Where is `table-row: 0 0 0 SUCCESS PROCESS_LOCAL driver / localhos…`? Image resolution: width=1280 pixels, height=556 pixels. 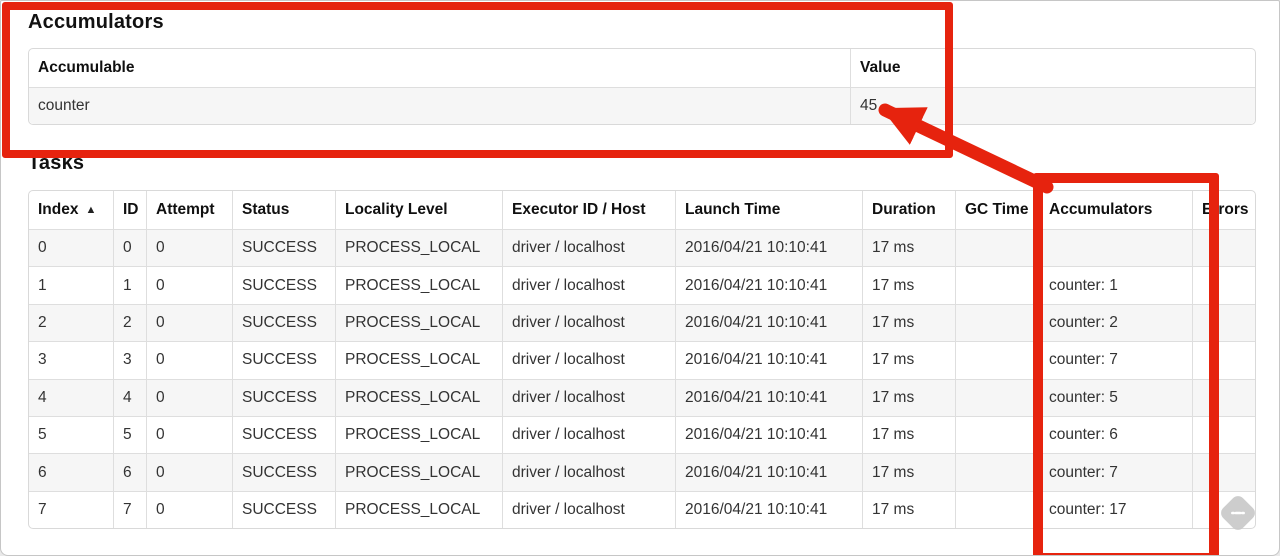
table-row: 0 0 0 SUCCESS PROCESS_LOCAL driver / localhos… is located at coordinates (642, 248).